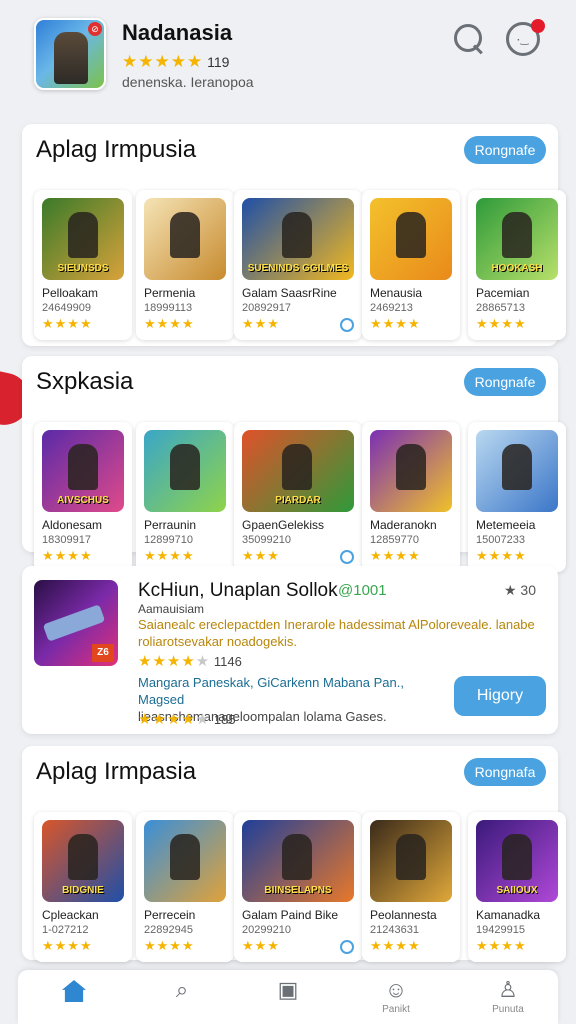  What do you see at coordinates (505, 772) in the screenshot?
I see `section-more-button: Rongnafa` at bounding box center [505, 772].